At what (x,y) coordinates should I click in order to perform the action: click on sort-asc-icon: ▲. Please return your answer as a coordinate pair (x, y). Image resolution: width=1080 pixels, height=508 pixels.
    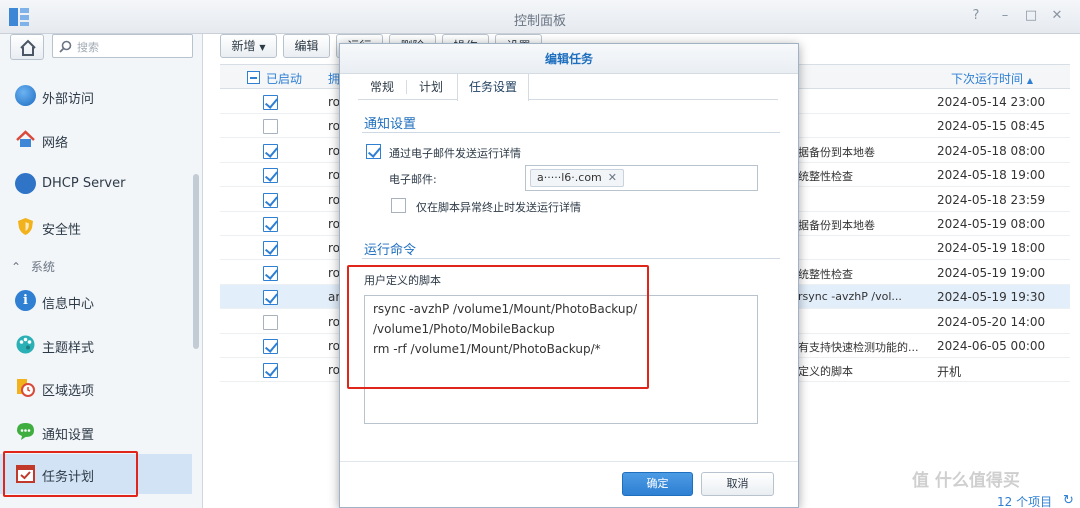
    Looking at the image, I should click on (1029, 80).